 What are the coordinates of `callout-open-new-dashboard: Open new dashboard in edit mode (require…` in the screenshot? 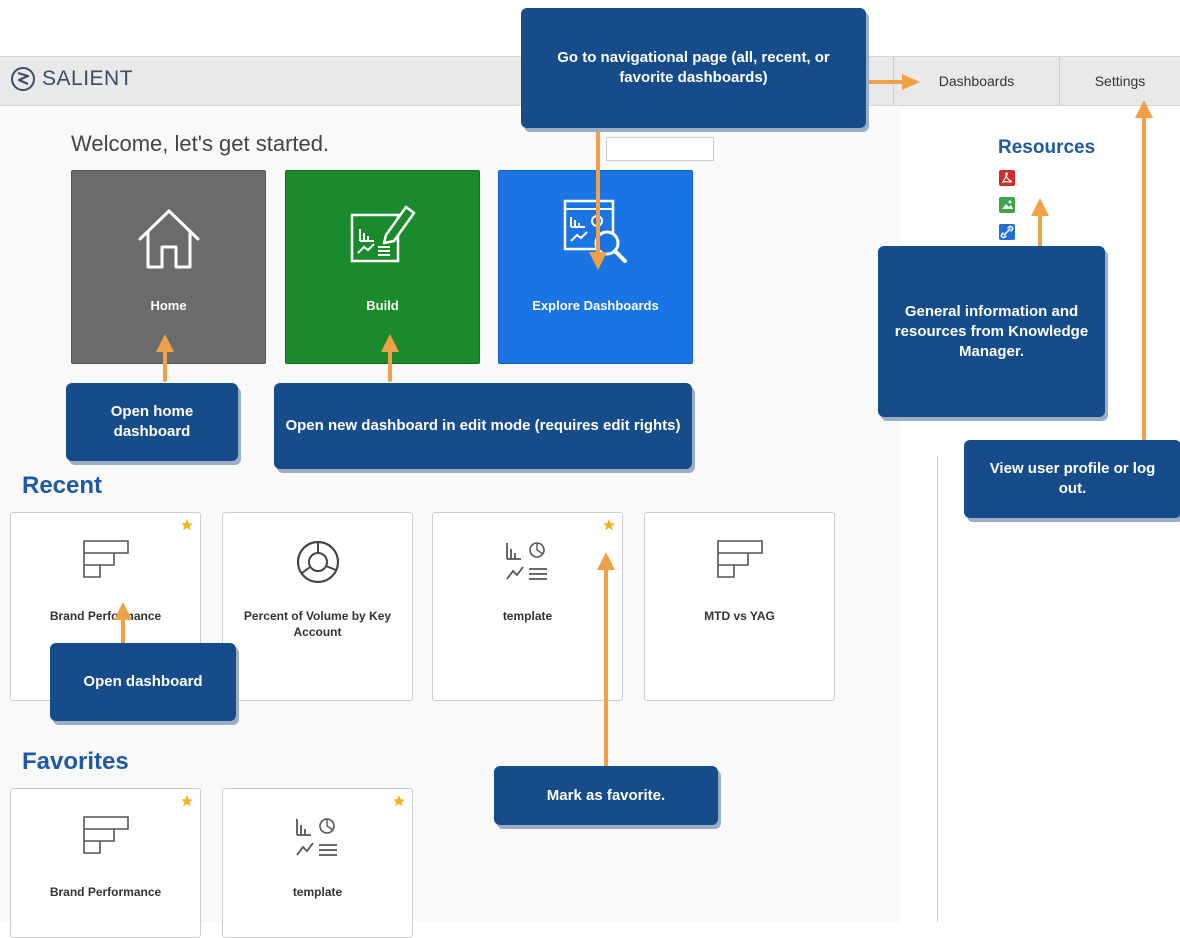 It's located at (483, 426).